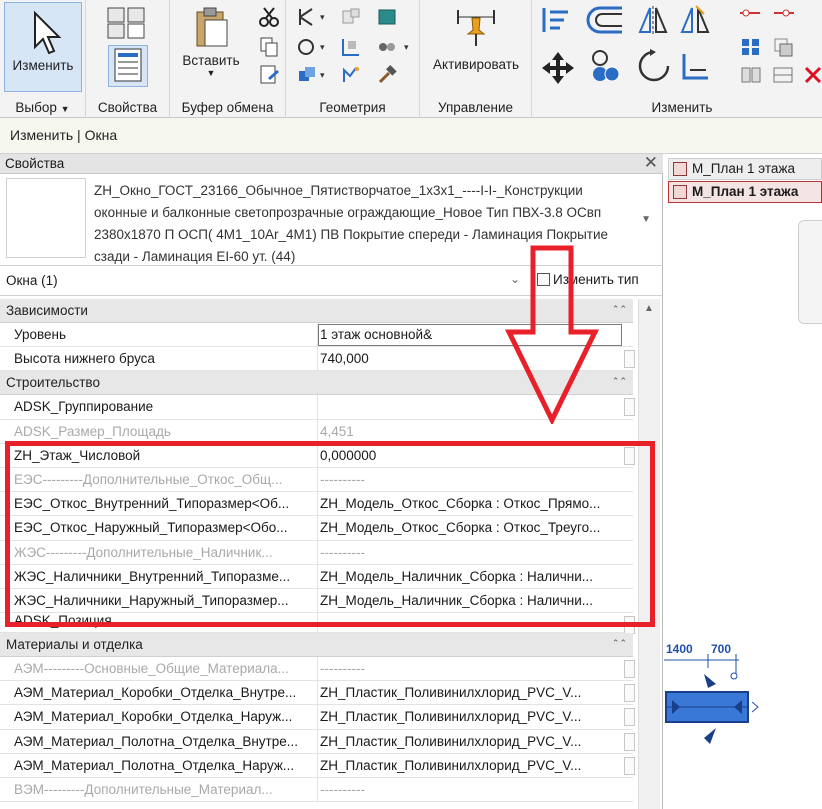  I want to click on split-icon, so click(351, 75).